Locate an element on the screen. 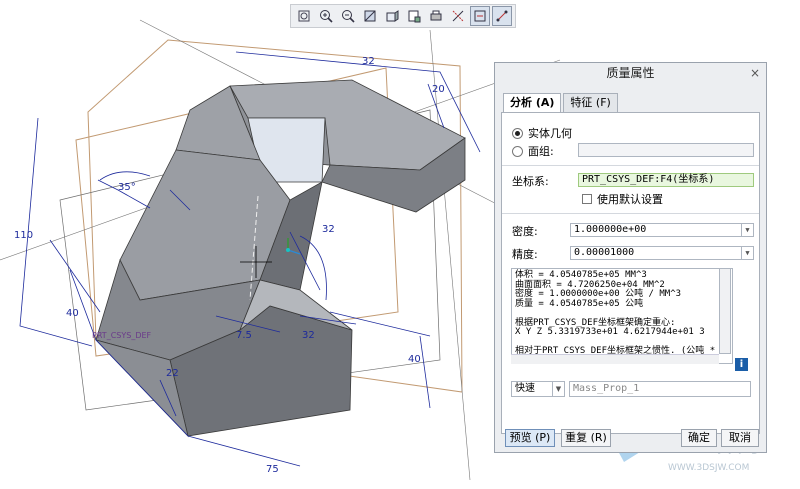 The image size is (800, 489). dialog-title: 质量属性 × is located at coordinates (630, 73).